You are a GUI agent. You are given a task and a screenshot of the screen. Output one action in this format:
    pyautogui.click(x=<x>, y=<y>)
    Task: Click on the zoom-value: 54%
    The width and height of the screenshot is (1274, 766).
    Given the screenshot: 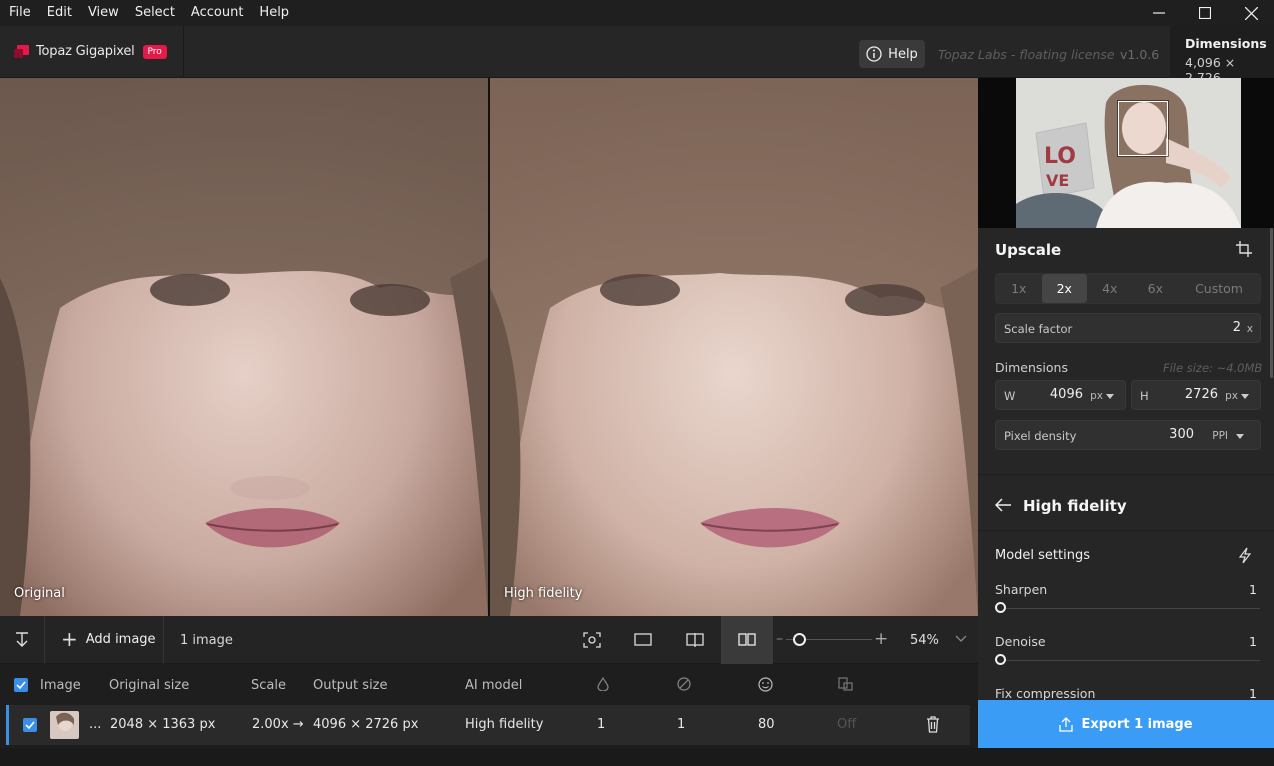 What is the action you would take?
    pyautogui.click(x=924, y=640)
    